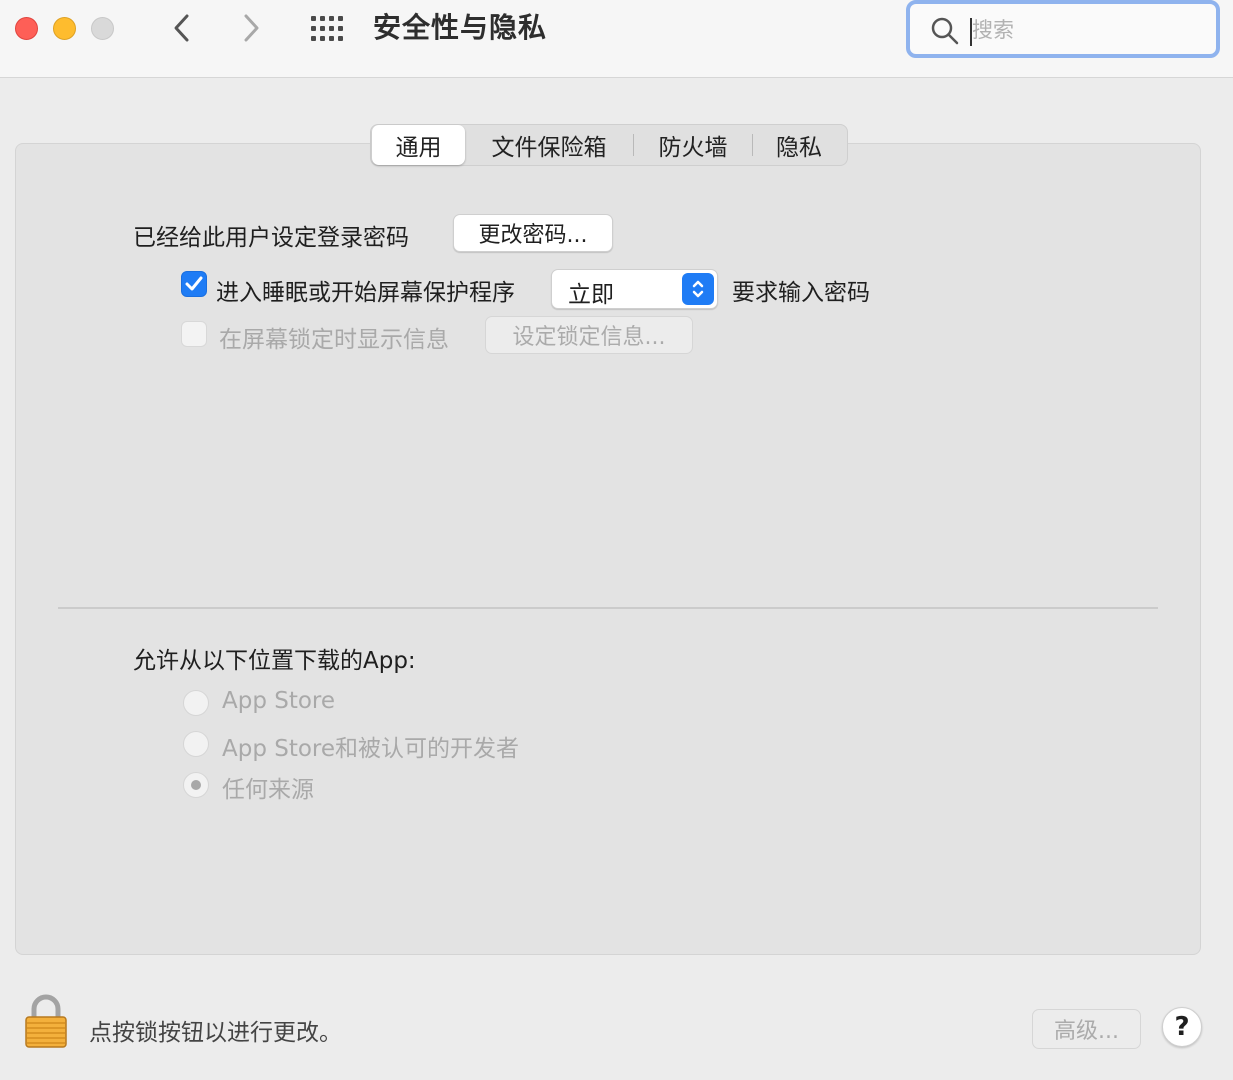 The width and height of the screenshot is (1233, 1080). Describe the element at coordinates (945, 31) in the screenshot. I see `search-icon` at that location.